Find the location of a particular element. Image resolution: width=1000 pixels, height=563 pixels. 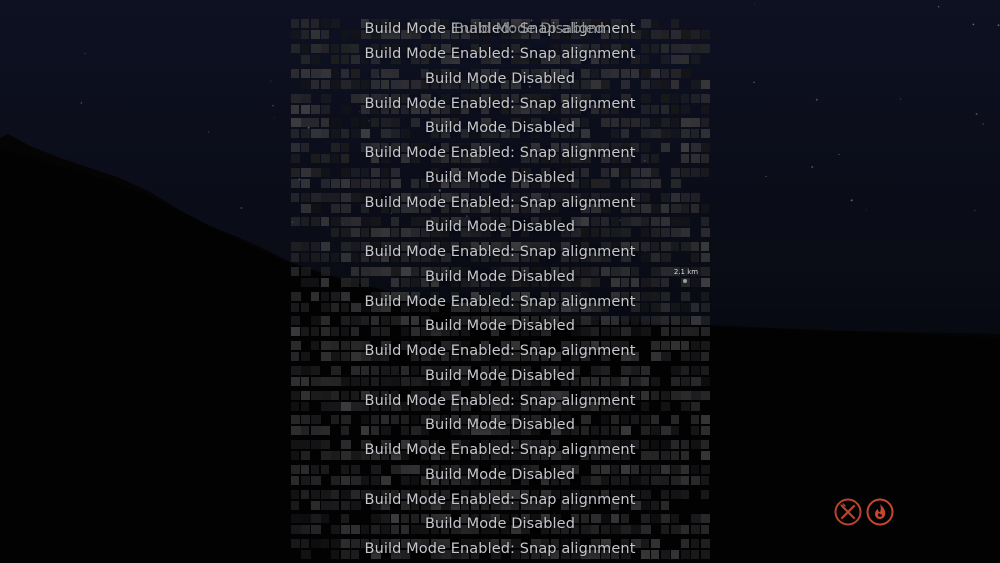

status-icons is located at coordinates (864, 513).